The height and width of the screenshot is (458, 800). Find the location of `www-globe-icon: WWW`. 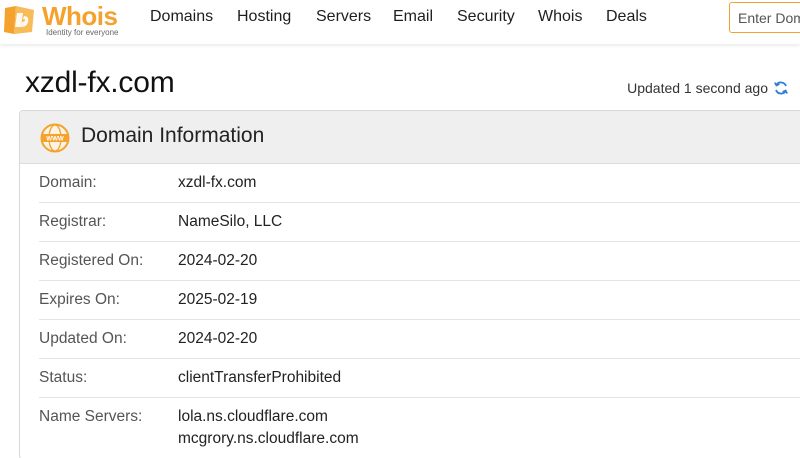

www-globe-icon: WWW is located at coordinates (55, 138).